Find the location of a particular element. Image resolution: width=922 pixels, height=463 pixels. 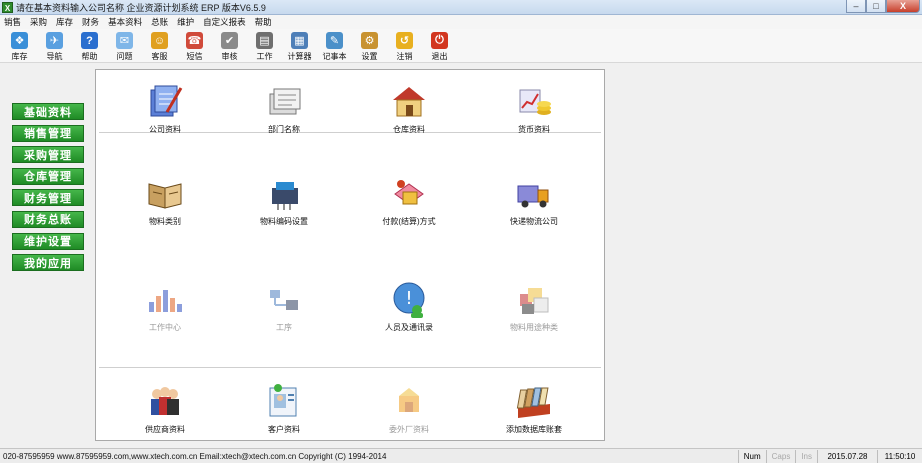

material-usage-icon is located at coordinates (534, 299).